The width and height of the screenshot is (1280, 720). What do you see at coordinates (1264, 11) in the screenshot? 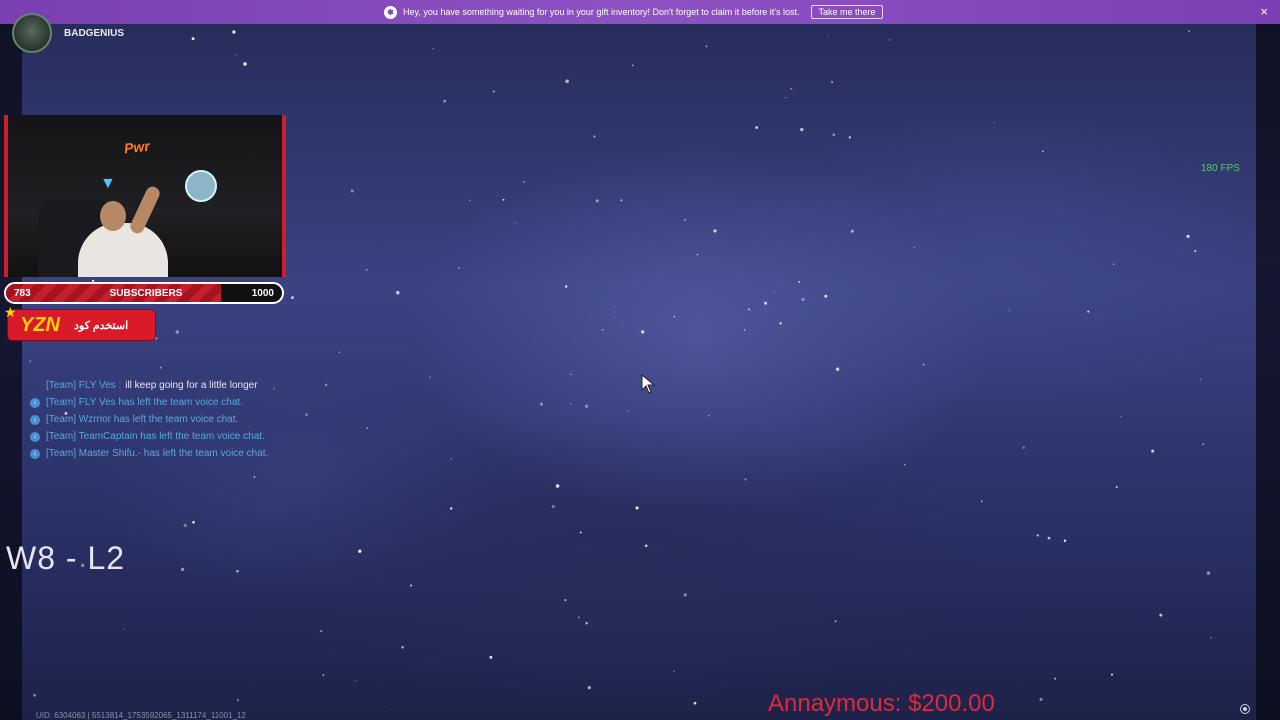
I see `close-icon: ×` at bounding box center [1264, 11].